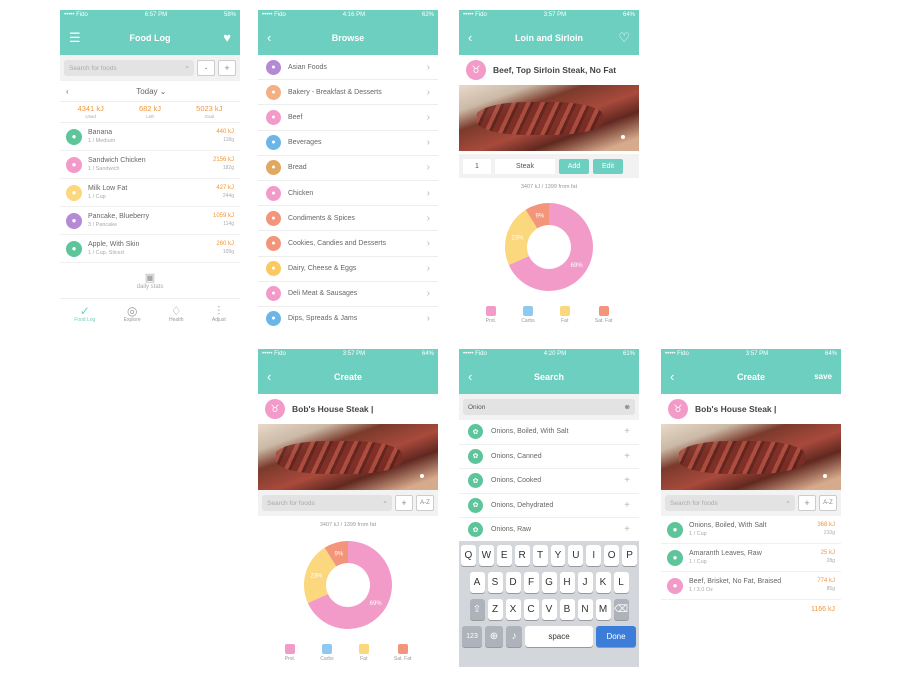  Describe the element at coordinates (348, 68) in the screenshot. I see `category-row: ● Asian Foods ›` at that location.